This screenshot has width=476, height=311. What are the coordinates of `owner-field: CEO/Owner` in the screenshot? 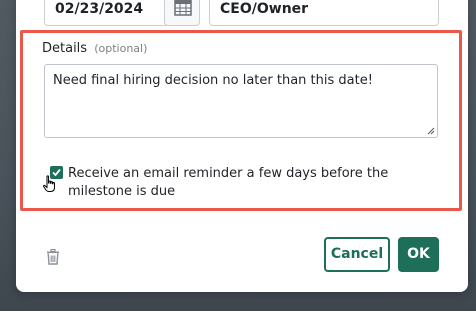 It's located at (324, 13).